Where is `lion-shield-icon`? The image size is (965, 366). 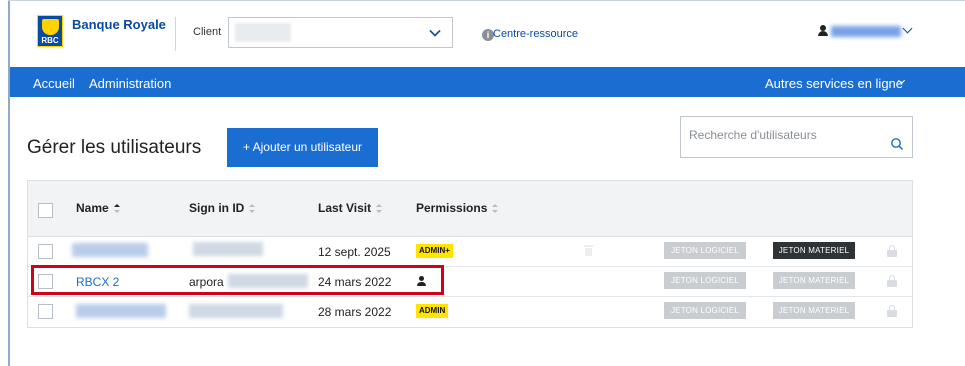 lion-shield-icon is located at coordinates (50, 27).